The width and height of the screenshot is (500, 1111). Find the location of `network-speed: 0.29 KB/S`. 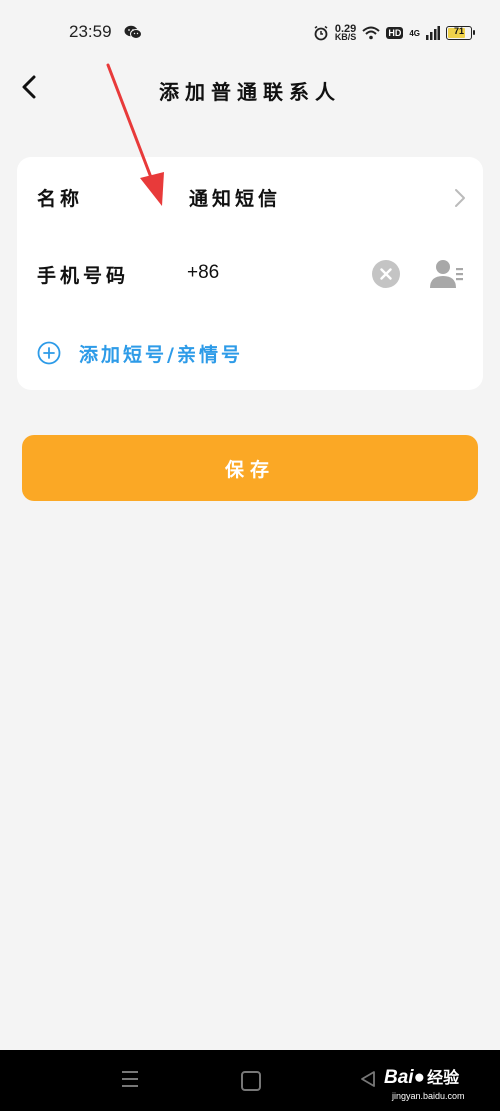

network-speed: 0.29 KB/S is located at coordinates (345, 32).